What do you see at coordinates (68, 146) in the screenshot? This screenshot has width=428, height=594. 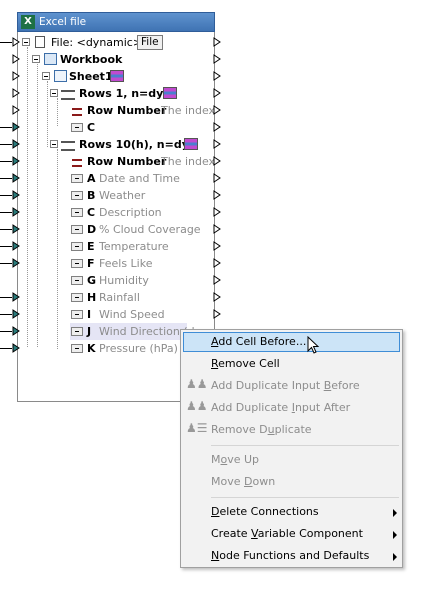 I see `rows-icon` at bounding box center [68, 146].